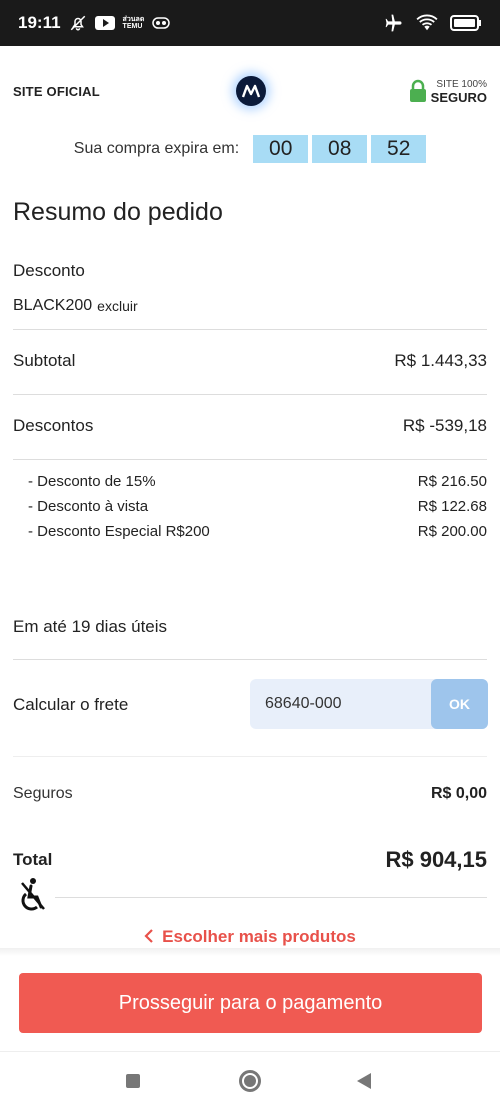 The image size is (500, 1111). Describe the element at coordinates (148, 936) in the screenshot. I see `chevron-left-icon` at that location.